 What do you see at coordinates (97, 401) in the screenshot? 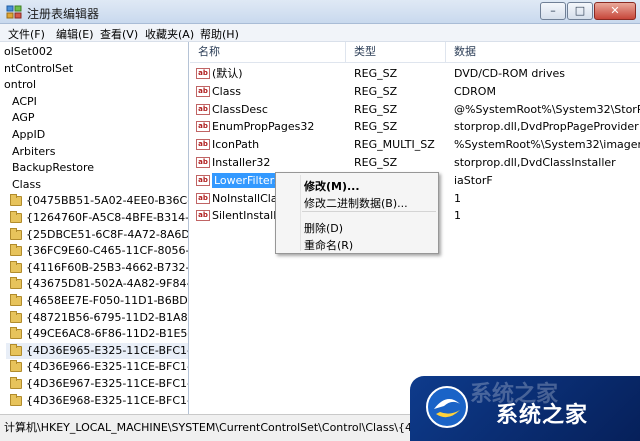
I see `tree-item: {4D36E968-E325-11CE-BFC1-0` at bounding box center [97, 401].